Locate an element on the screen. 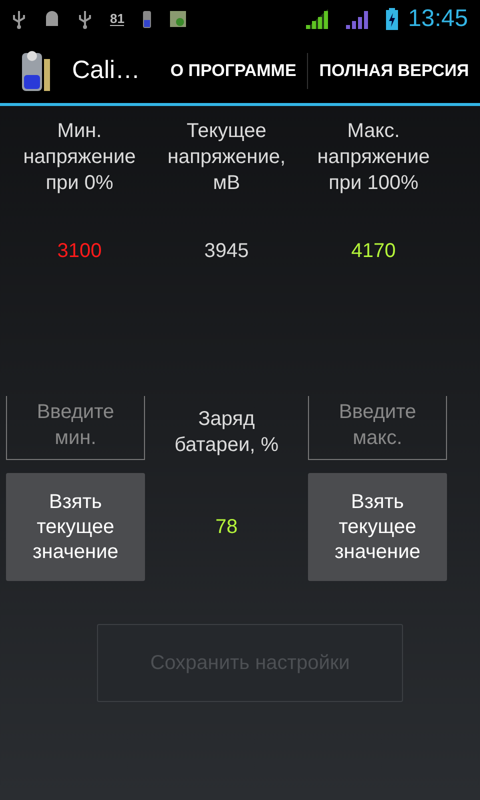 The image size is (480, 800). image-icon is located at coordinates (178, 19).